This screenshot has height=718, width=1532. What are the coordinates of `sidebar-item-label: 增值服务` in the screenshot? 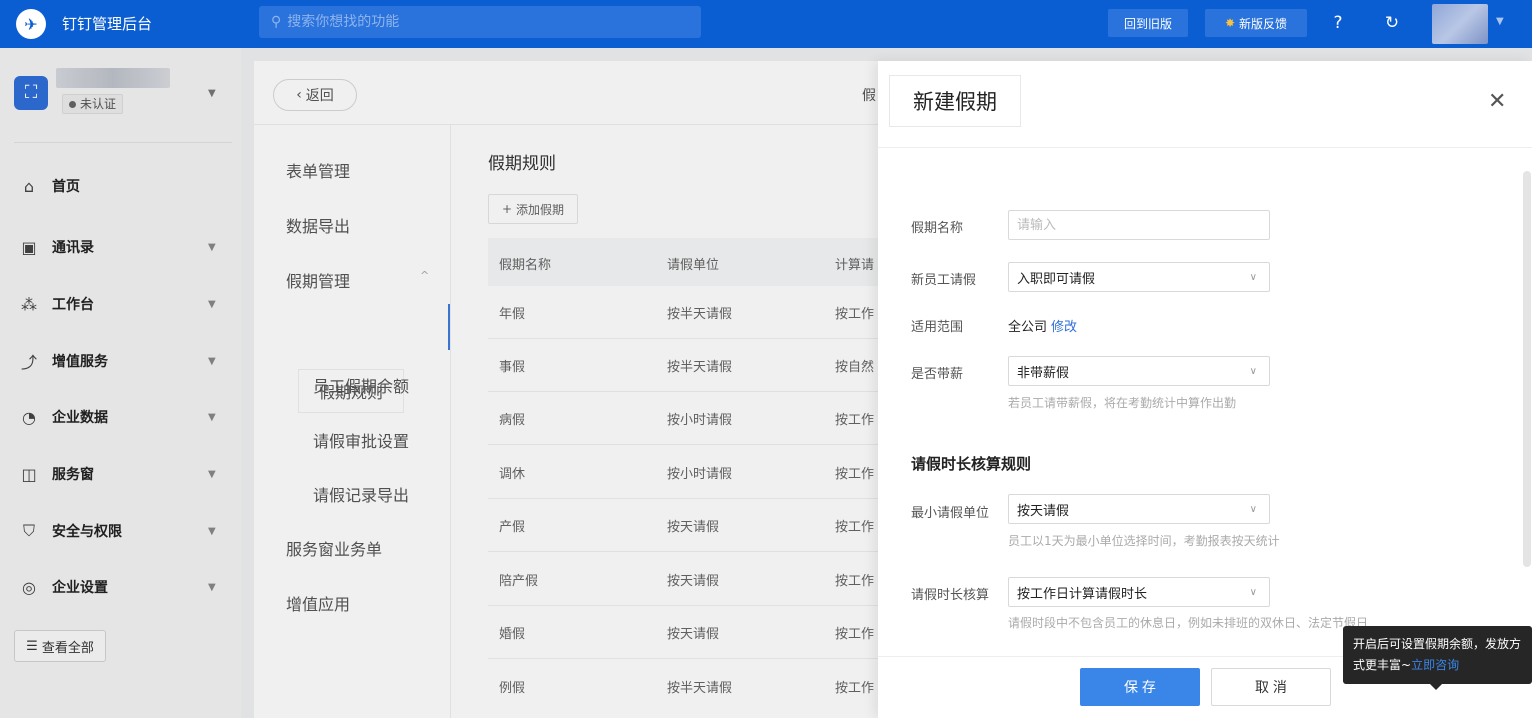 It's located at (80, 362).